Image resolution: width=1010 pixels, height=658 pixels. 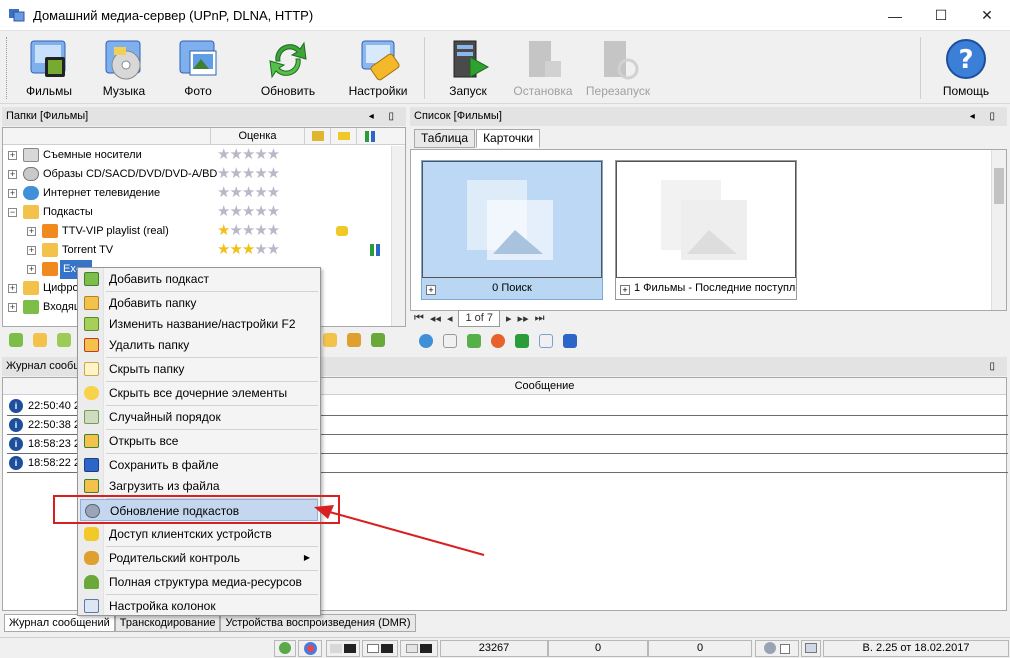 I want to click on refresh-button: Обновить, so click(x=288, y=68).